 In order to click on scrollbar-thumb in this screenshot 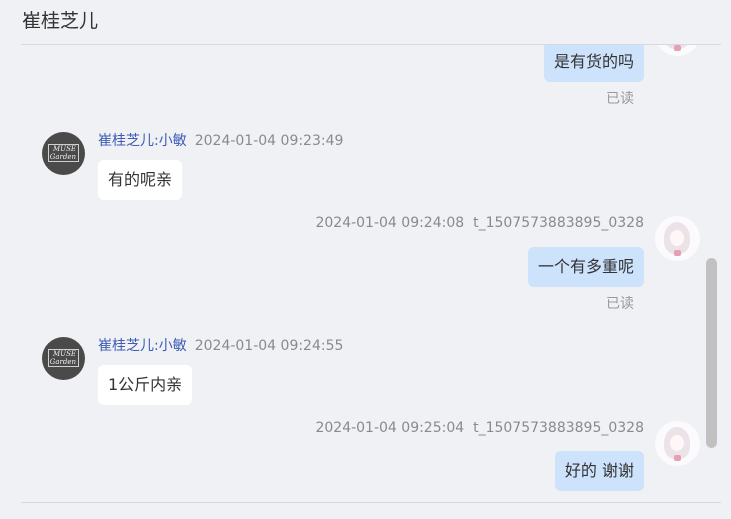, I will do `click(711, 353)`.